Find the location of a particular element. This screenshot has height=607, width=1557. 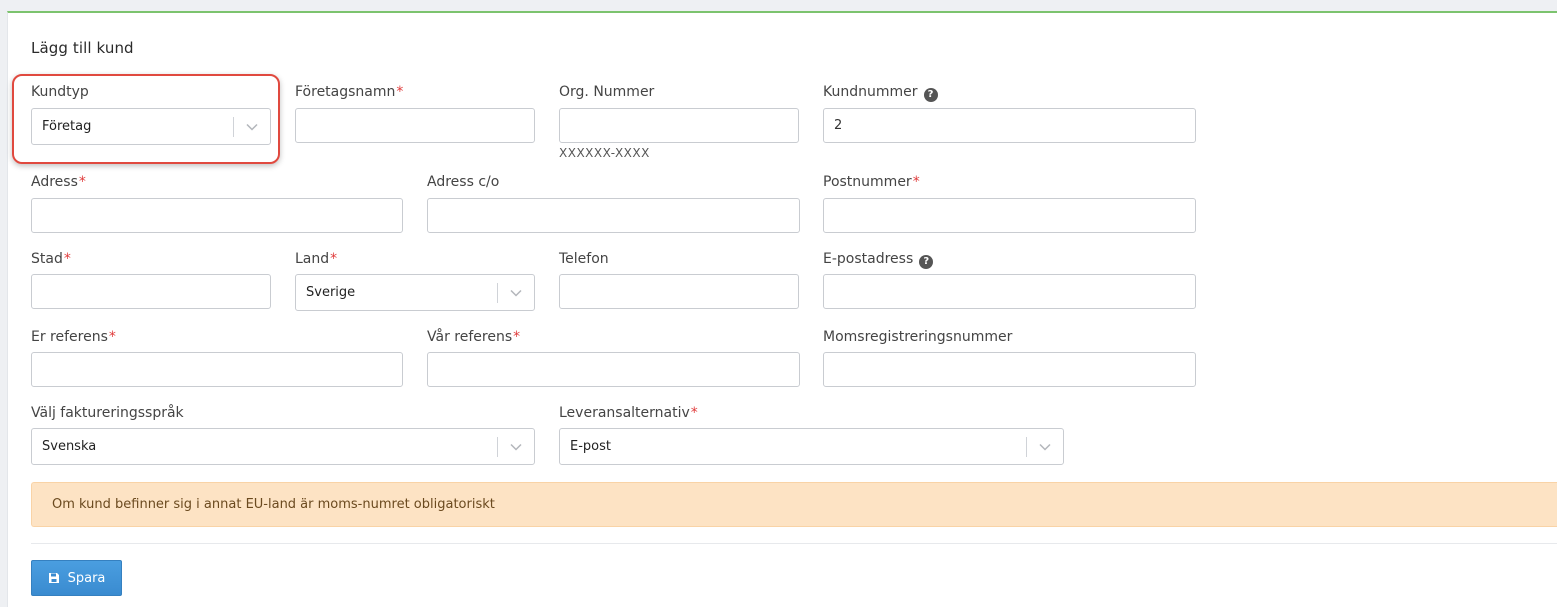

er-referens-input is located at coordinates (217, 369).